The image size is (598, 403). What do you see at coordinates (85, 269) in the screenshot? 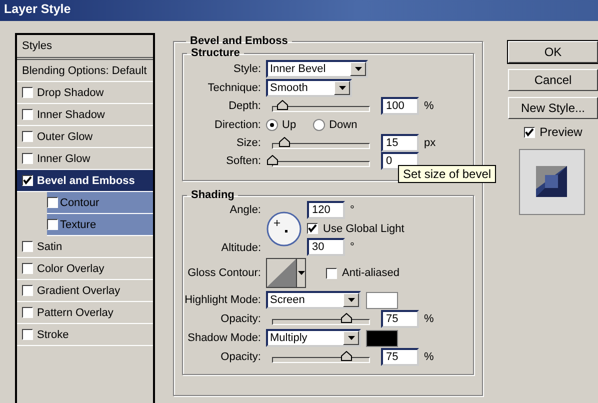
I see `style-list-item: Color Overlay` at bounding box center [85, 269].